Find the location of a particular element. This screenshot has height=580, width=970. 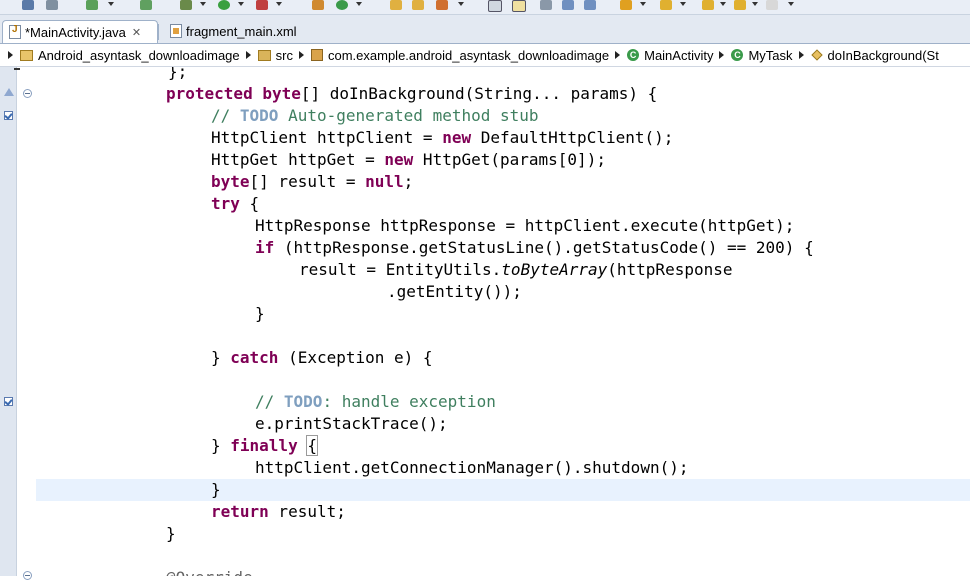

code-line: // TODO: handle exception is located at coordinates (375, 401).